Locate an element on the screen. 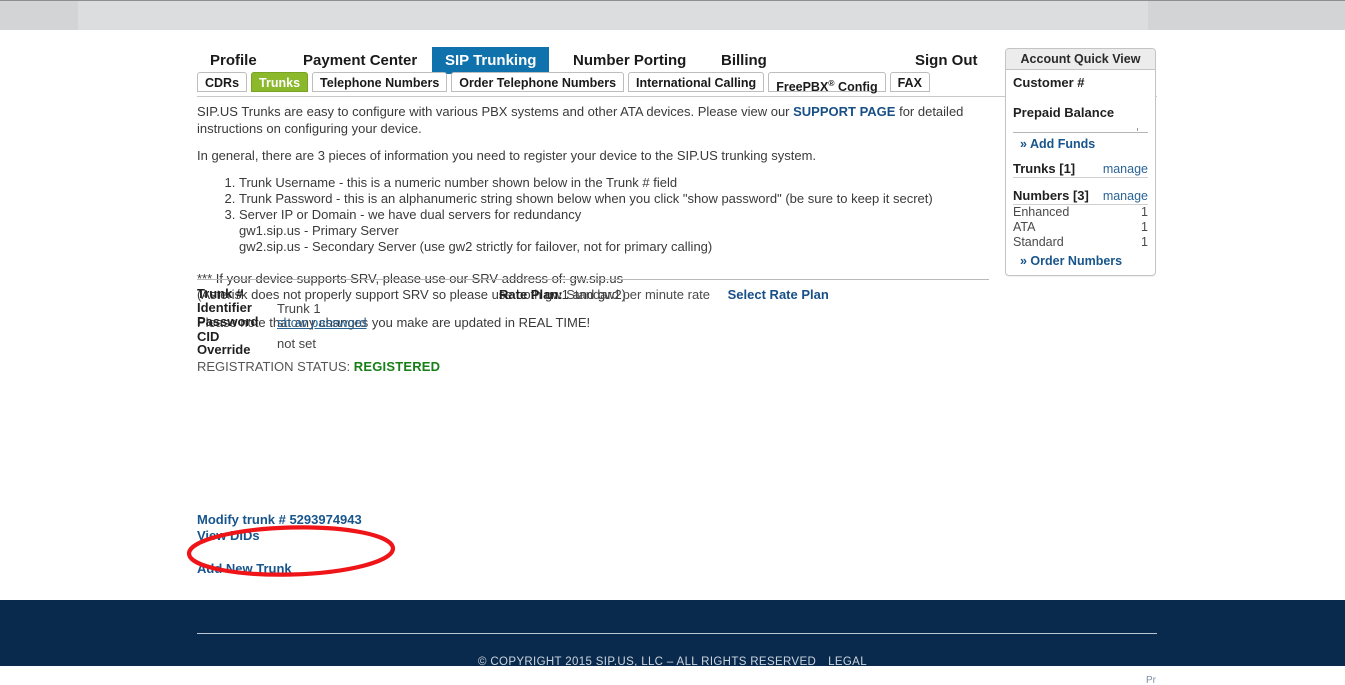 This screenshot has height=685, width=1345. trunk-password-label: Password is located at coordinates (228, 321).